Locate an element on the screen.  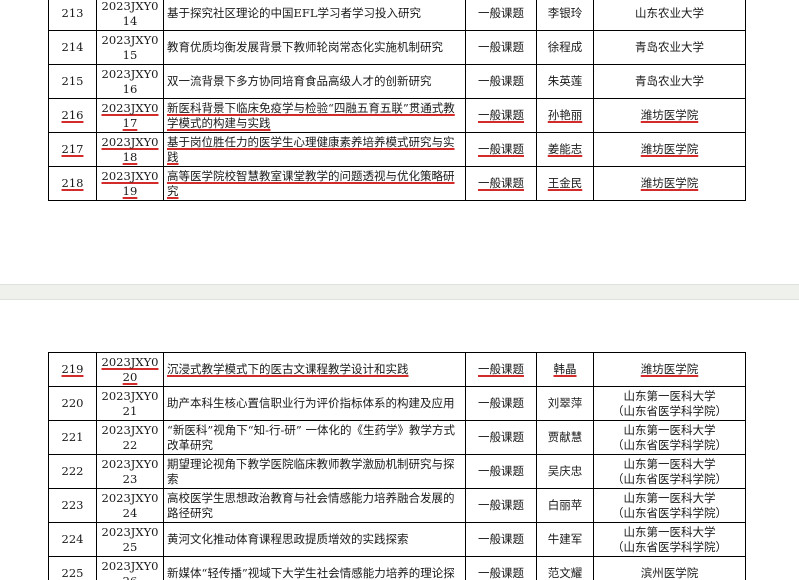
project-code-cell: 2023JXY020 is located at coordinates (130, 369).